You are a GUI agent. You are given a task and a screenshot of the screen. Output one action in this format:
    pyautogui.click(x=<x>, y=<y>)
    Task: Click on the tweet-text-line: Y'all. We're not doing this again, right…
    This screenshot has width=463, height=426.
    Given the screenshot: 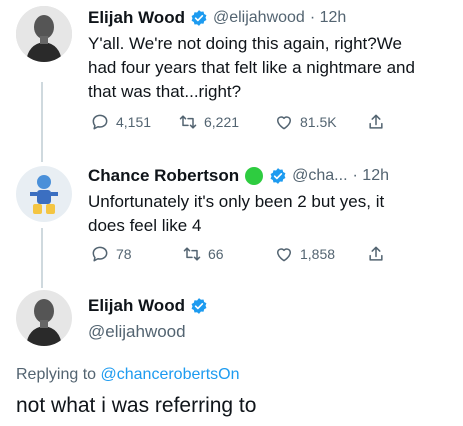 What is the action you would take?
    pyautogui.click(x=245, y=43)
    